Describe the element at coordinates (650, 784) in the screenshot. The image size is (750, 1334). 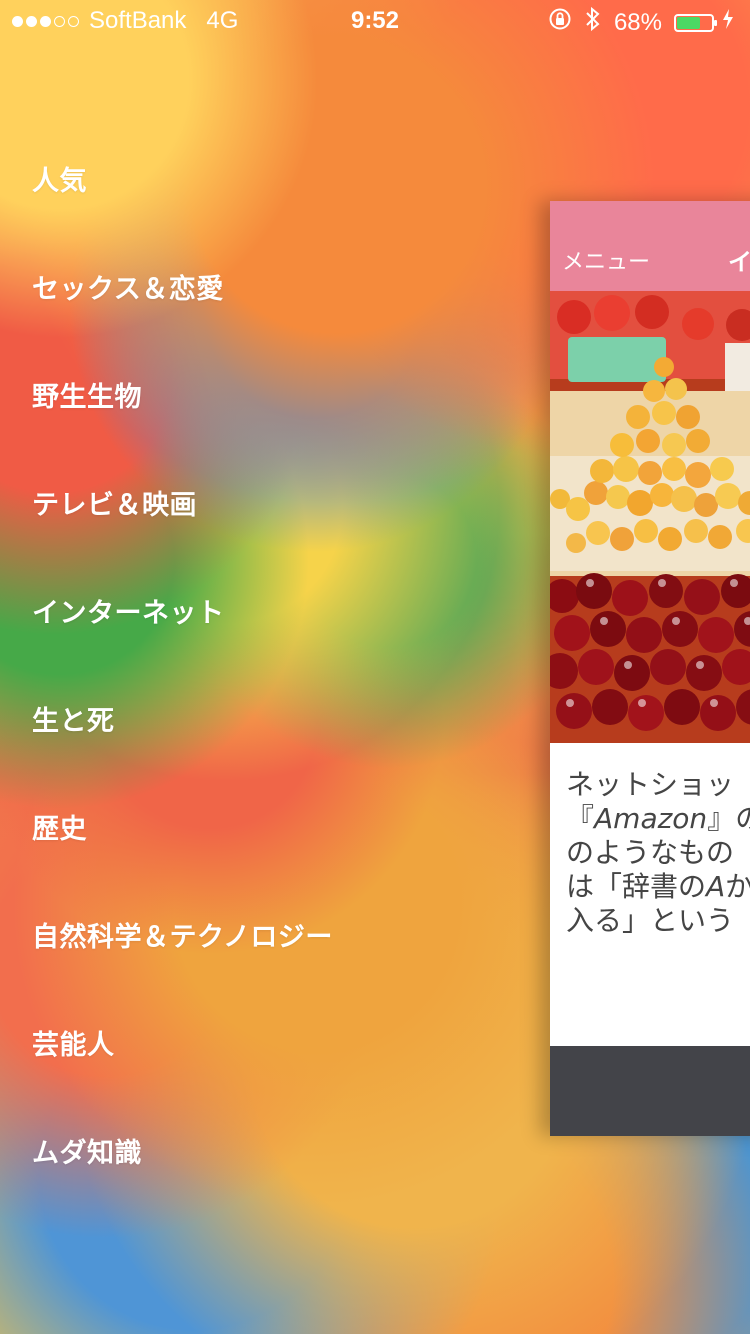
I see `excerpt-text: ネットショッ` at that location.